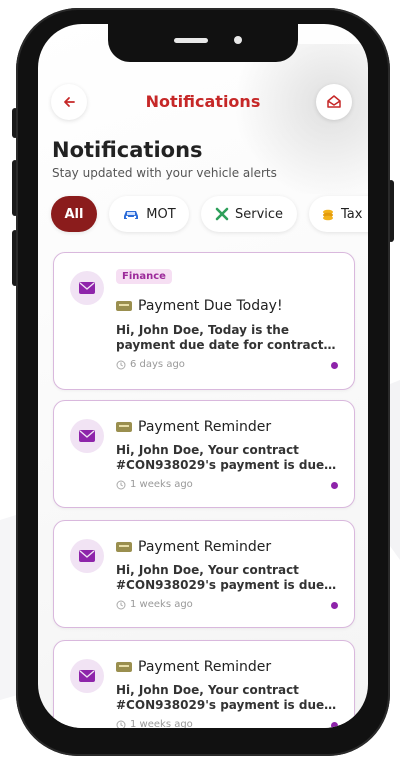 Image resolution: width=400 pixels, height=758 pixels. I want to click on envelope-open-icon, so click(334, 101).